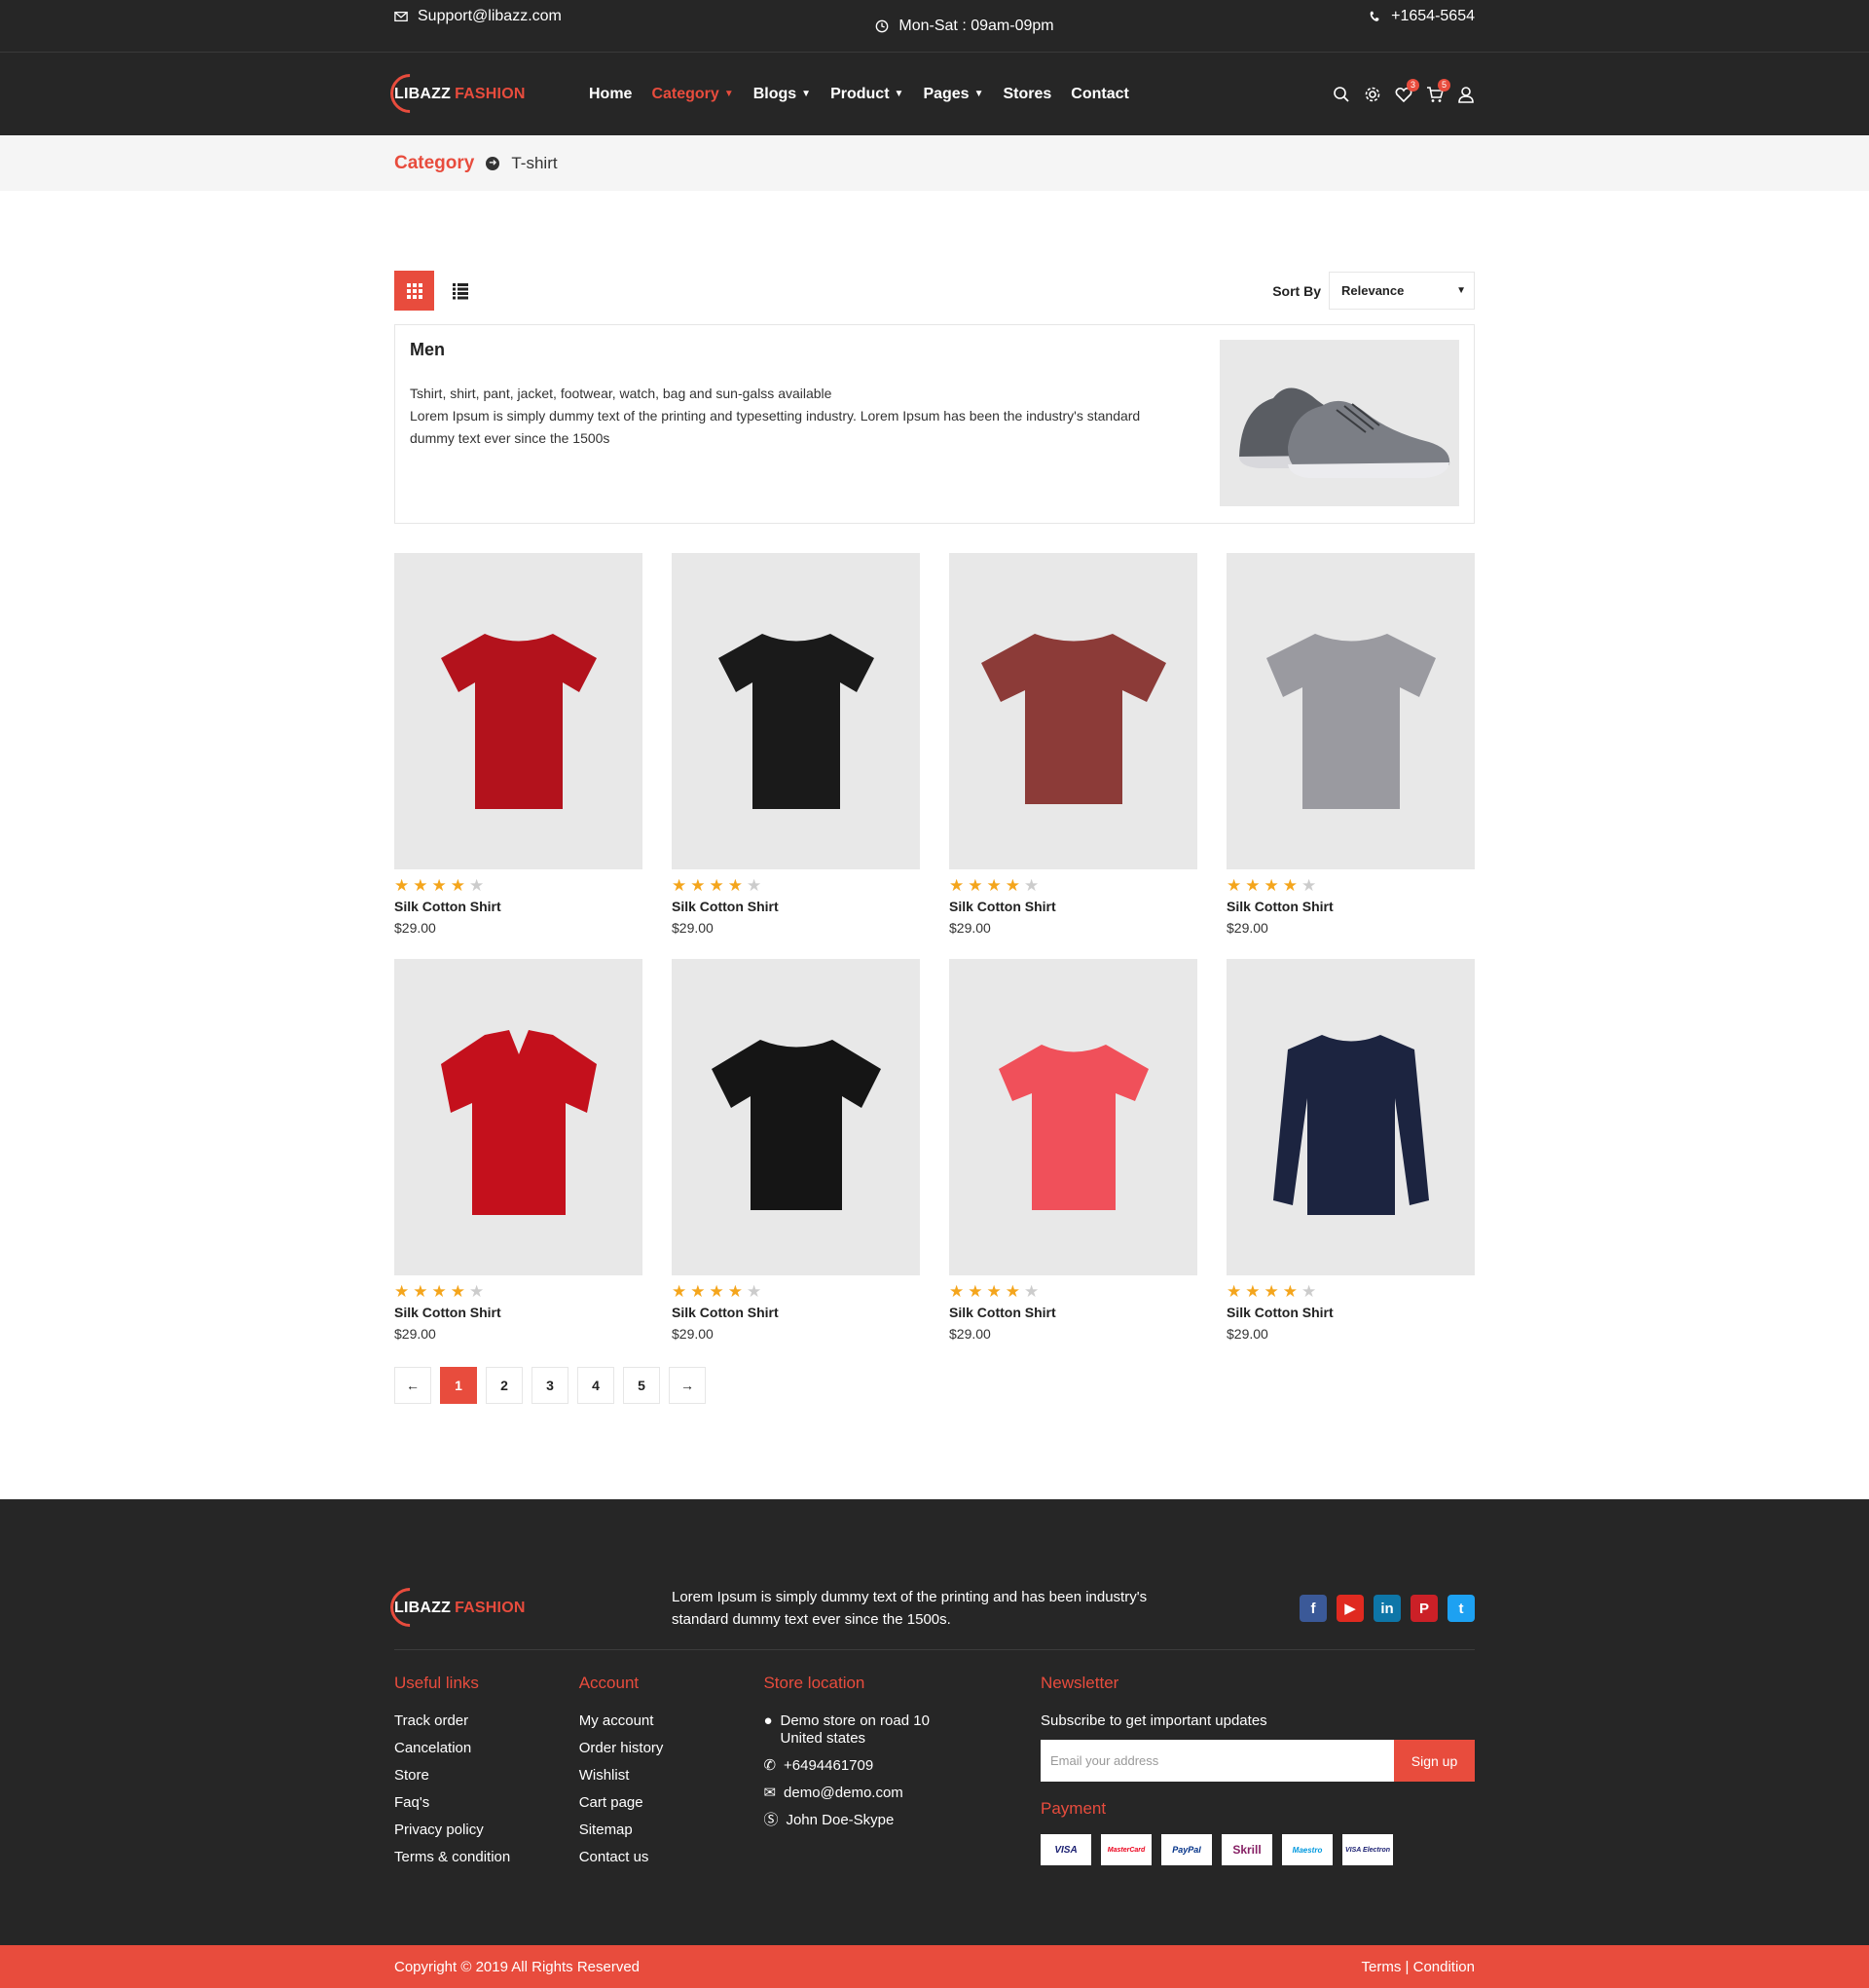  What do you see at coordinates (517, 1966) in the screenshot?
I see `copyright-text: Copyright © 2019 All Rights Reserved` at bounding box center [517, 1966].